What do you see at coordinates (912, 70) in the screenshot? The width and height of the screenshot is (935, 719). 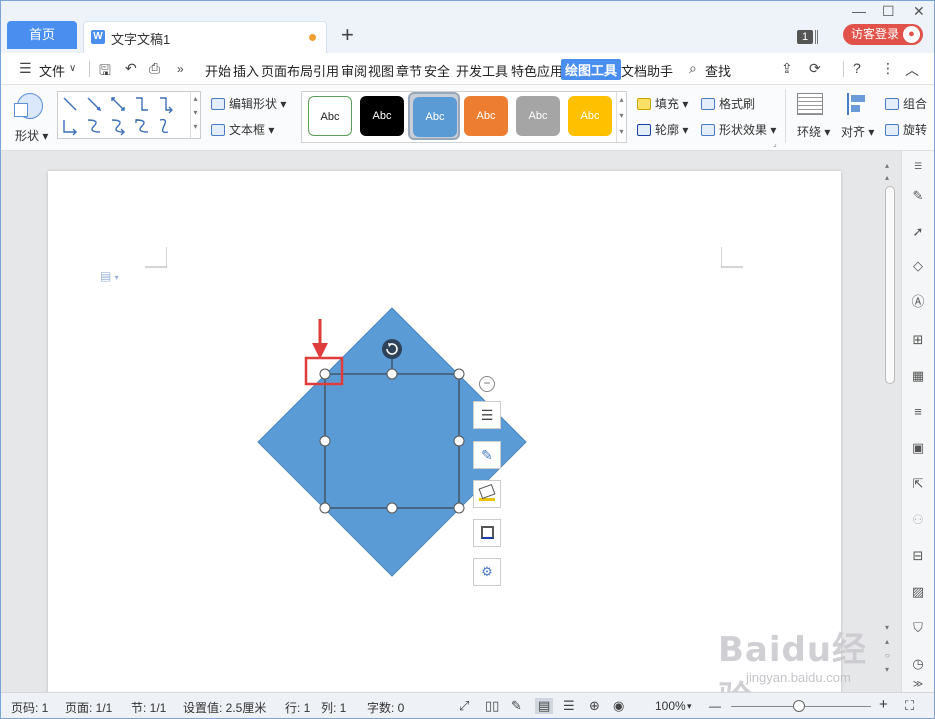 I see `collapse-ribbon-icon: ︿` at bounding box center [912, 70].